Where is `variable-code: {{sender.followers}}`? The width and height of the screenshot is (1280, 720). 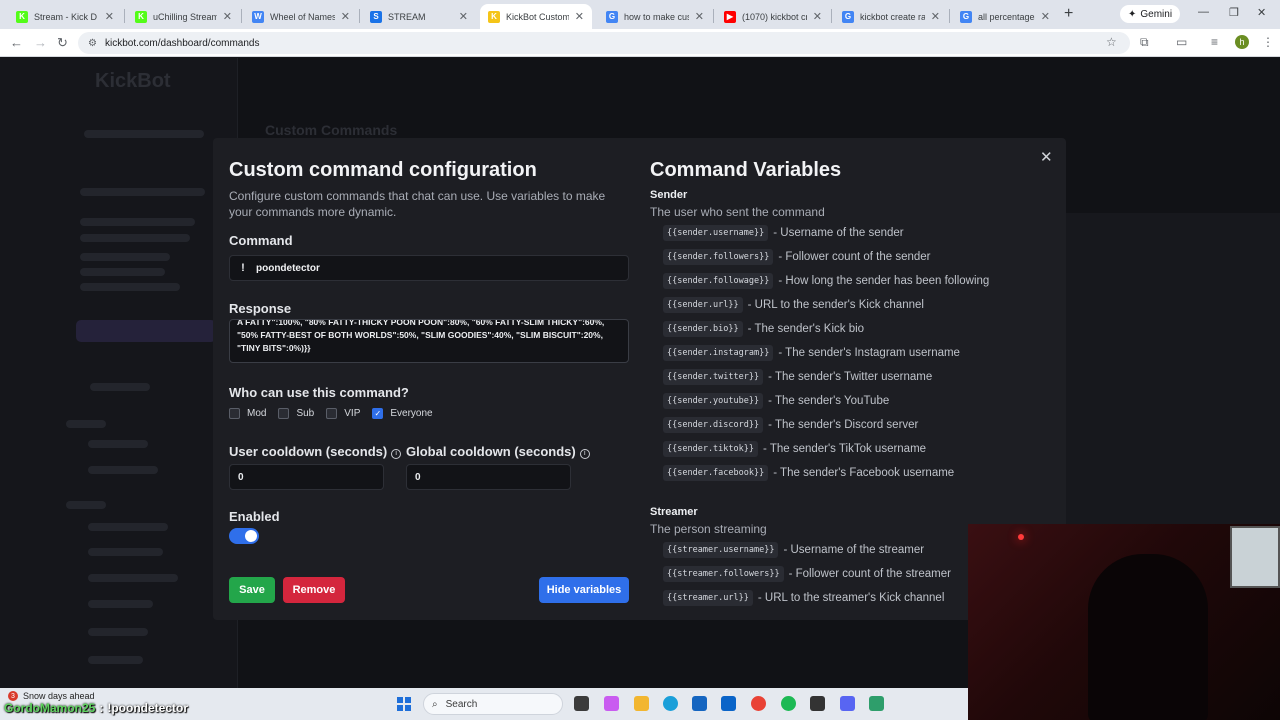
variable-code: {{sender.followers}} is located at coordinates (718, 257).